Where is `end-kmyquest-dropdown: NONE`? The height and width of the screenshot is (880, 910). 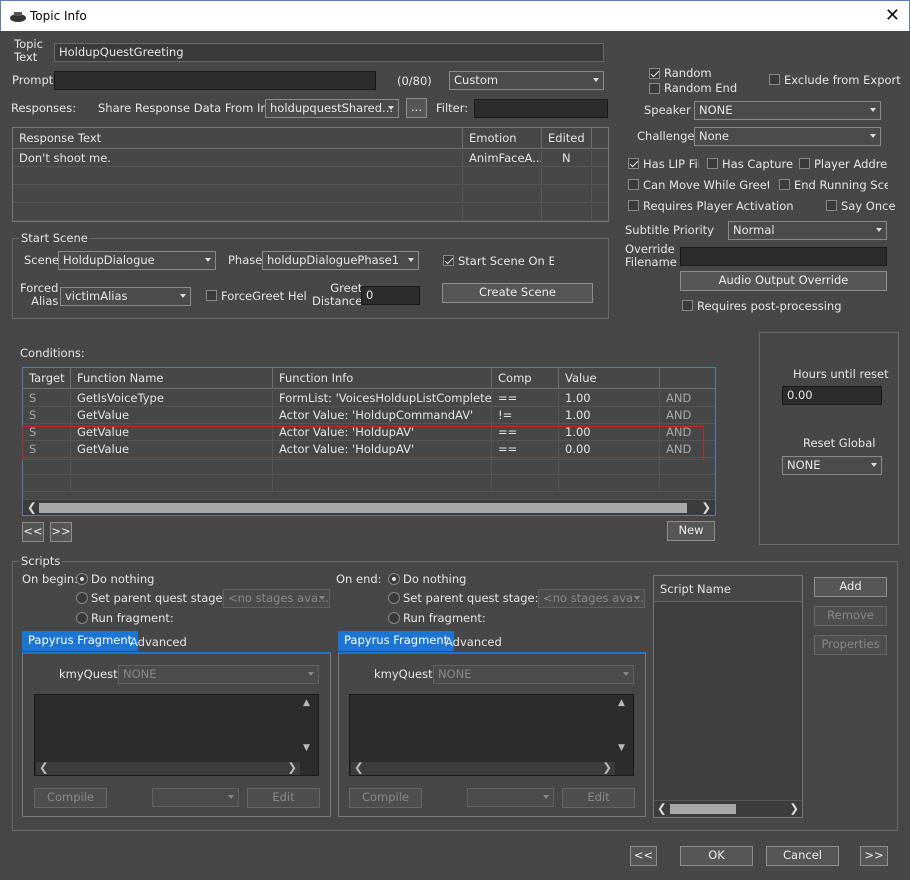 end-kmyquest-dropdown: NONE is located at coordinates (533, 674).